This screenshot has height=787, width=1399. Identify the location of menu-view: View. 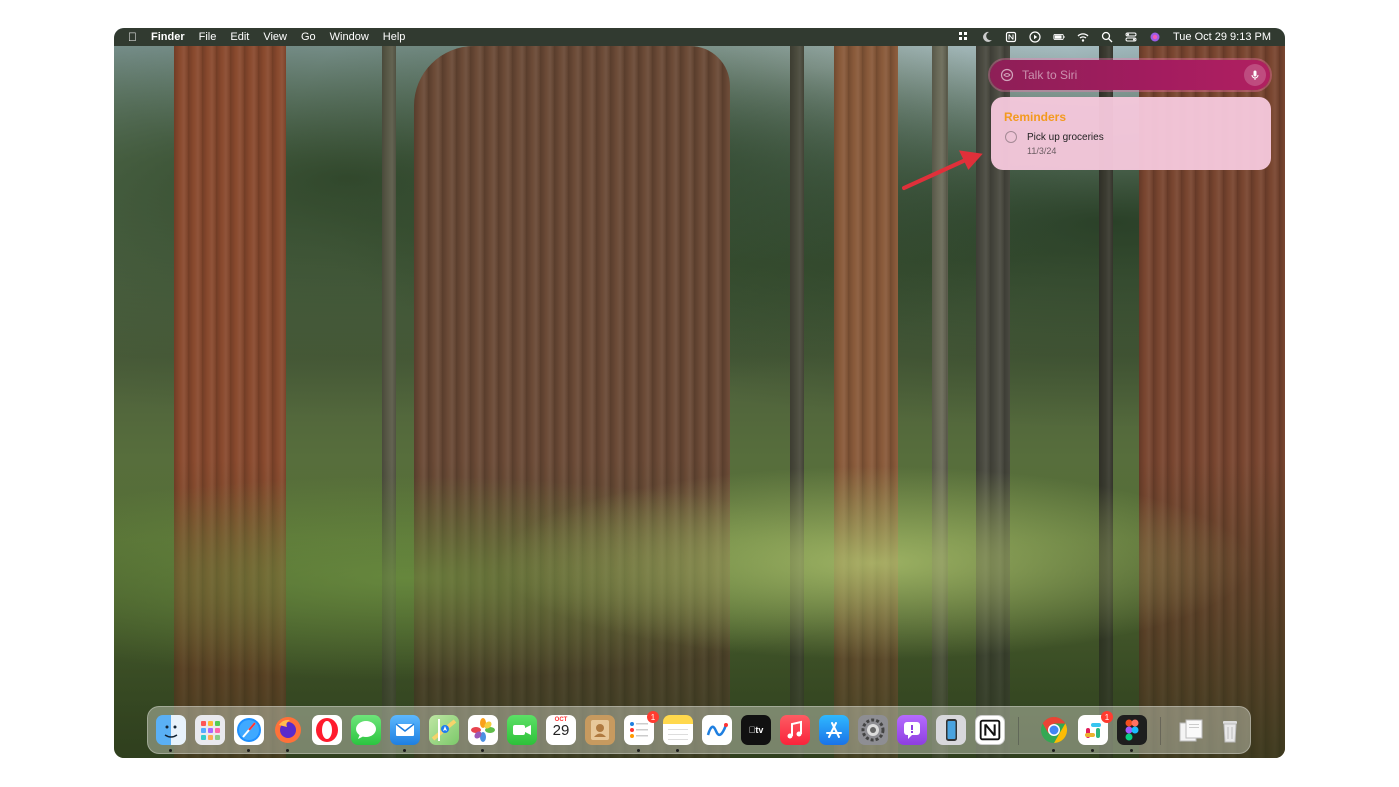
(275, 37).